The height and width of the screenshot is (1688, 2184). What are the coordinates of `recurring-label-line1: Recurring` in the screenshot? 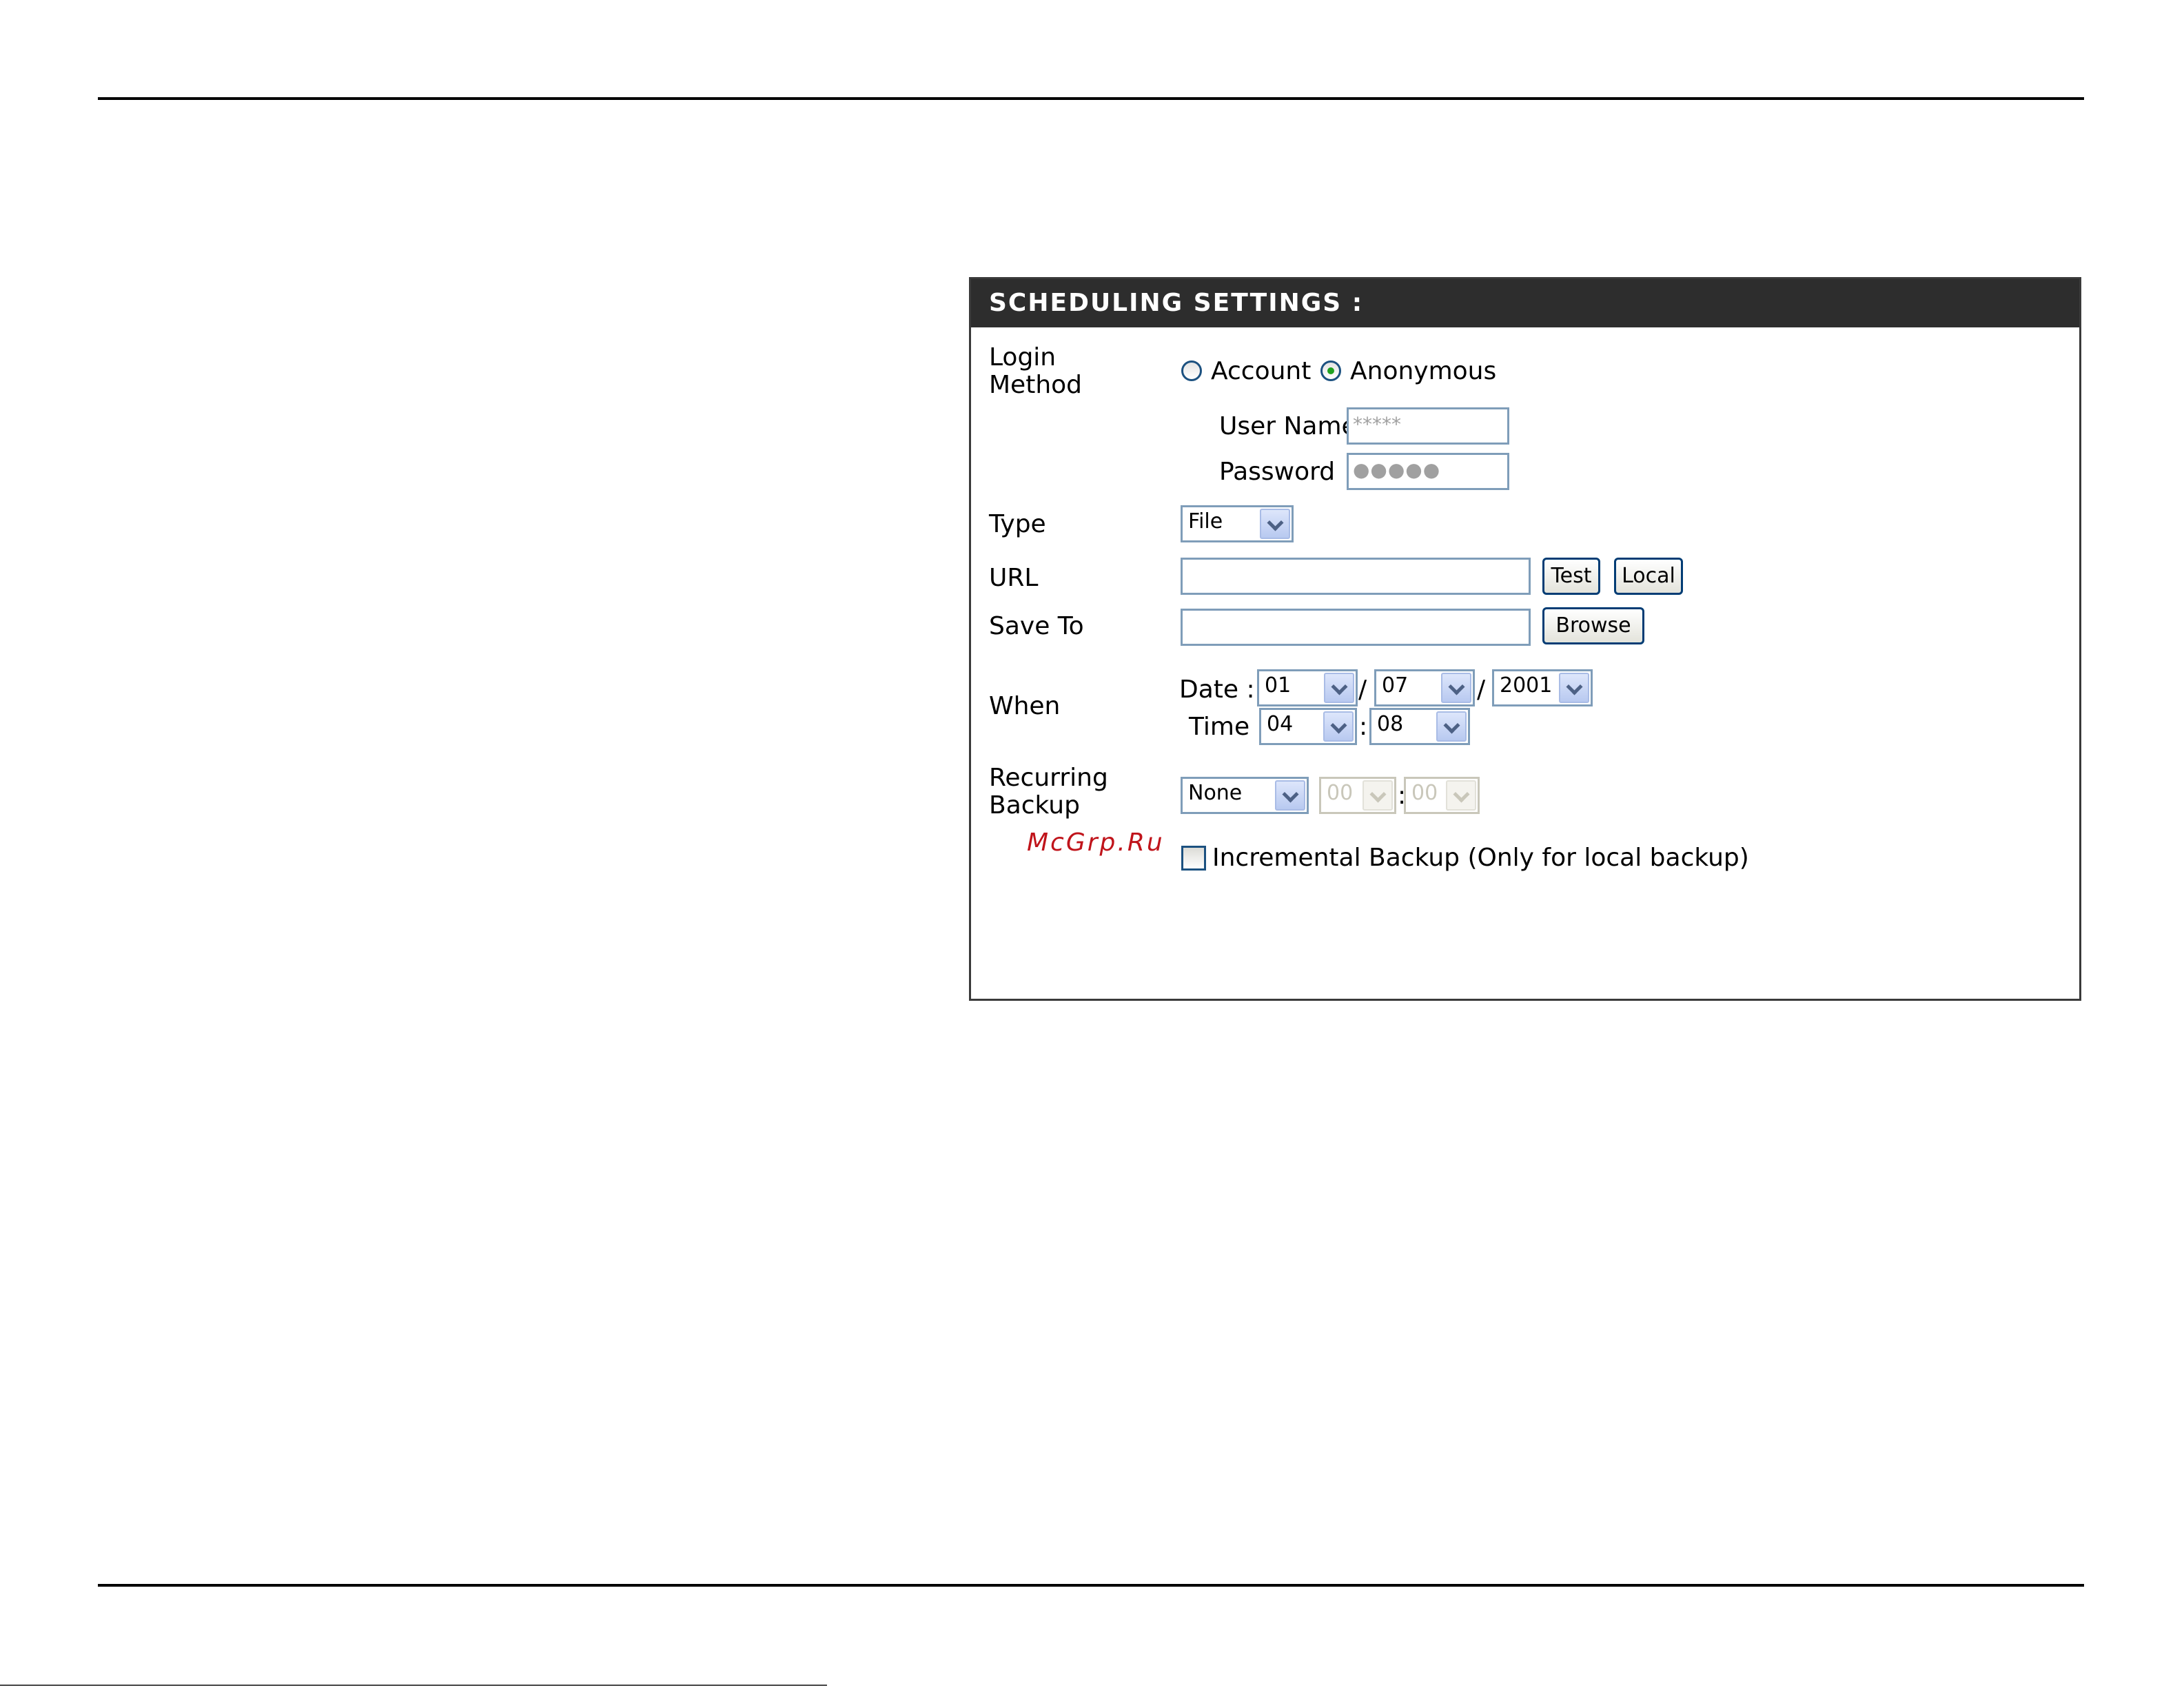 It's located at (1048, 778).